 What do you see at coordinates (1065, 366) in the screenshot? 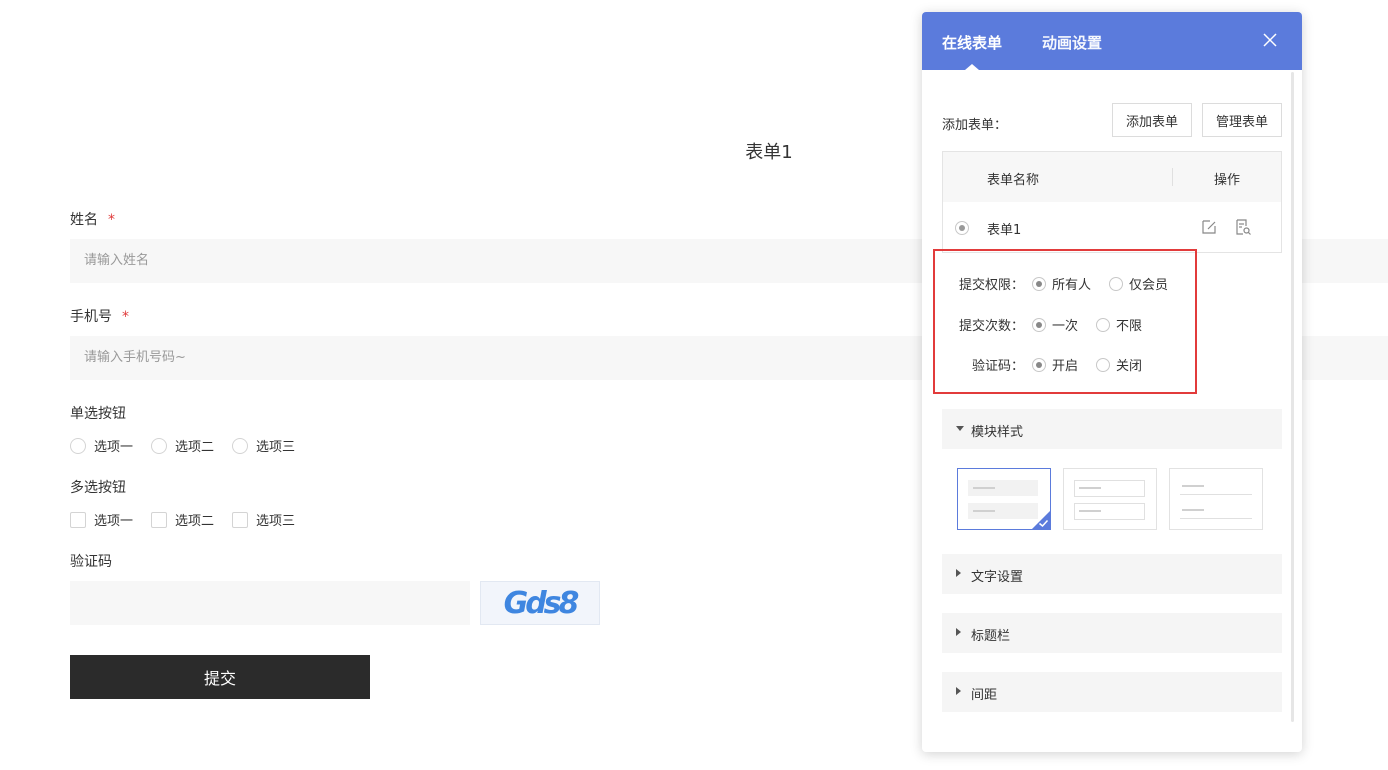
I see `option-label: 开启` at bounding box center [1065, 366].